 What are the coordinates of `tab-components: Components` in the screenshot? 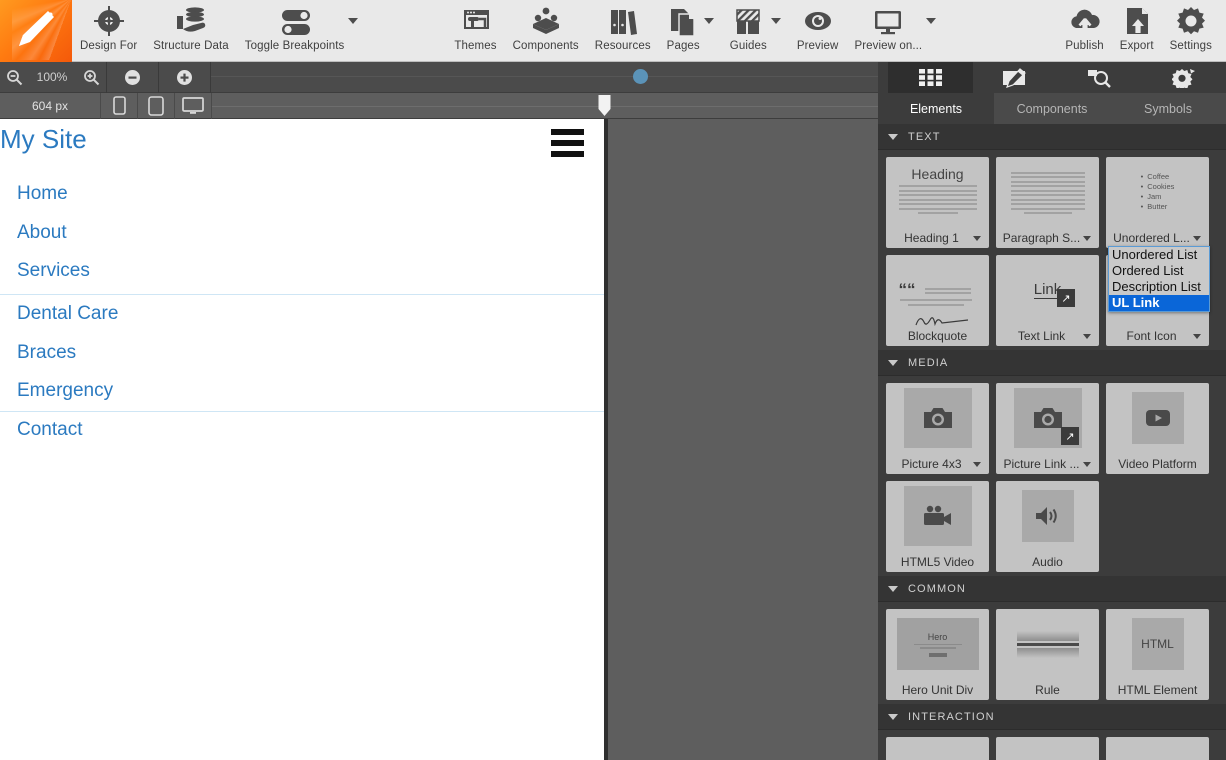 It's located at (1052, 108).